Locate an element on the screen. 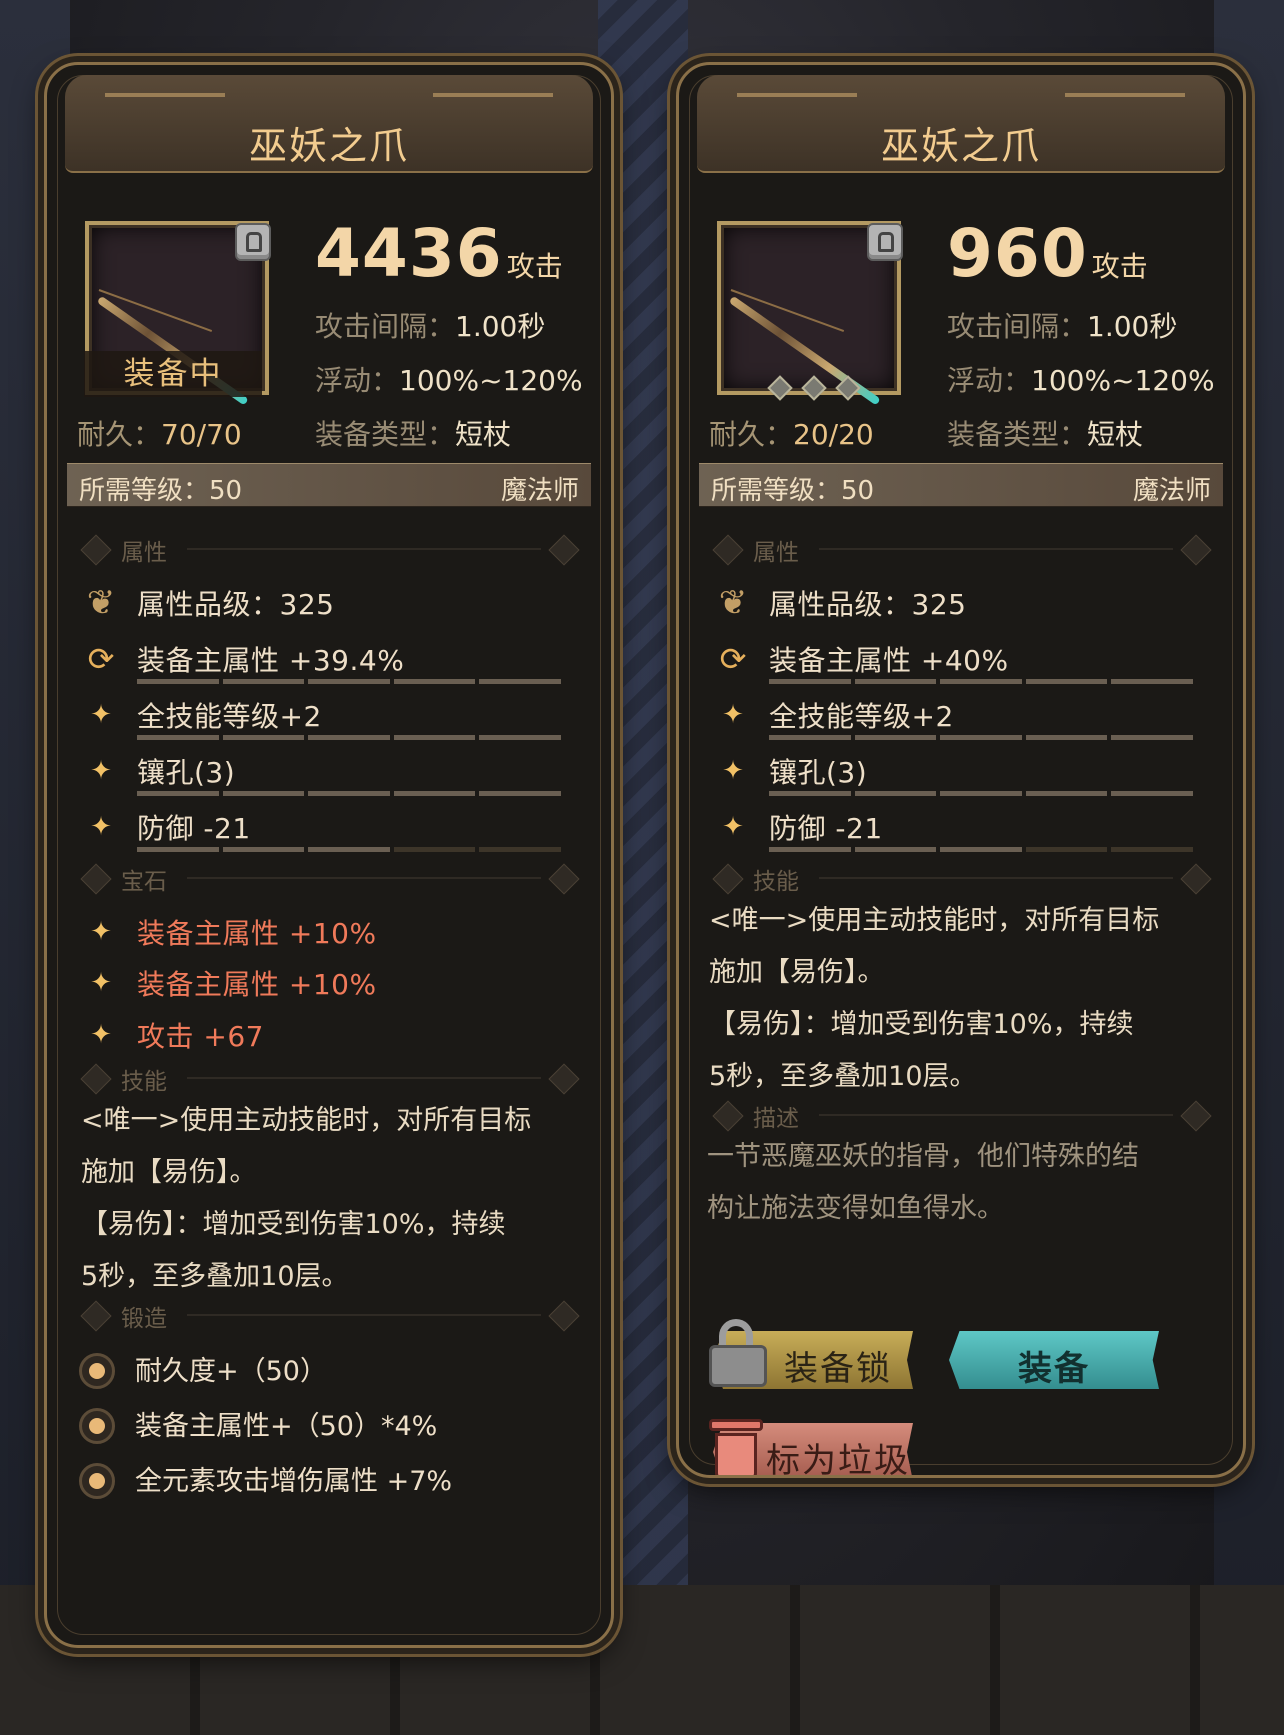 The height and width of the screenshot is (1735, 1284). required-class: 魔法师 is located at coordinates (539, 491).